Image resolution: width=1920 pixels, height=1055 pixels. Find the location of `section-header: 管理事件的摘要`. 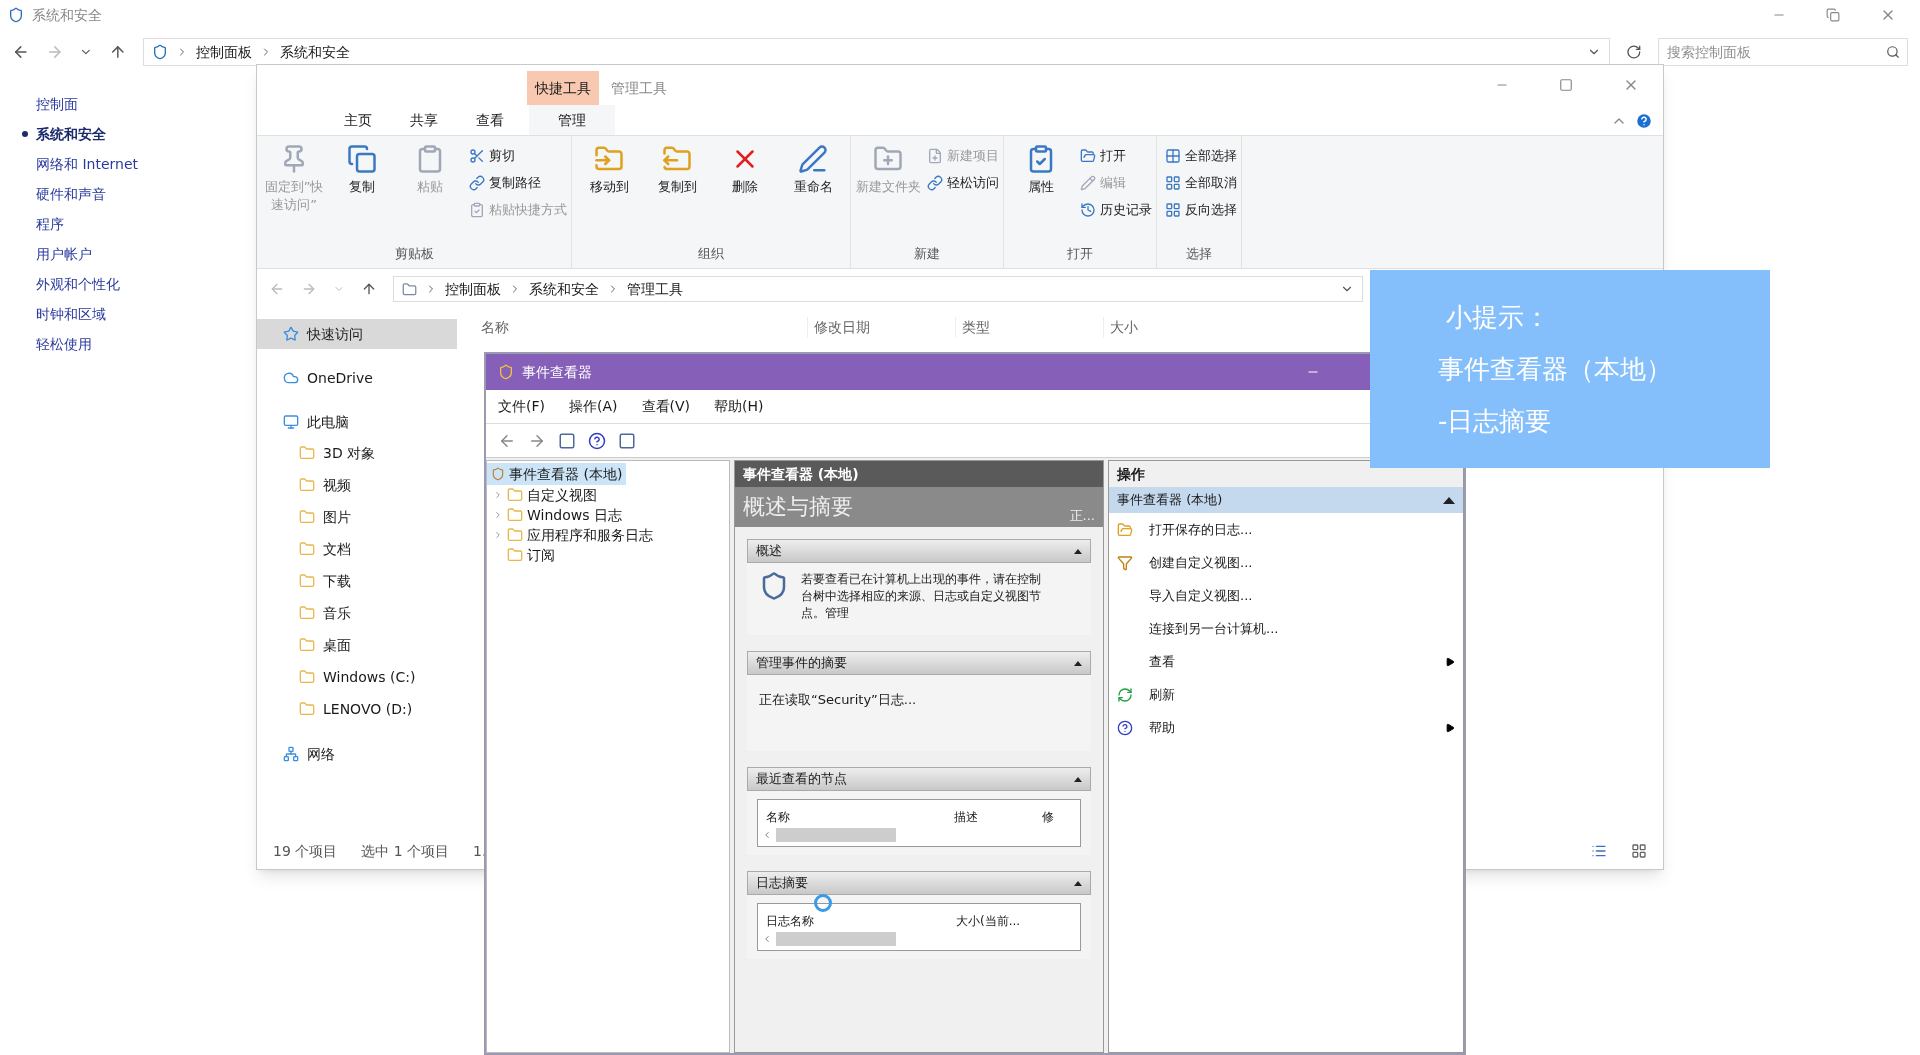

section-header: 管理事件的摘要 is located at coordinates (919, 663).